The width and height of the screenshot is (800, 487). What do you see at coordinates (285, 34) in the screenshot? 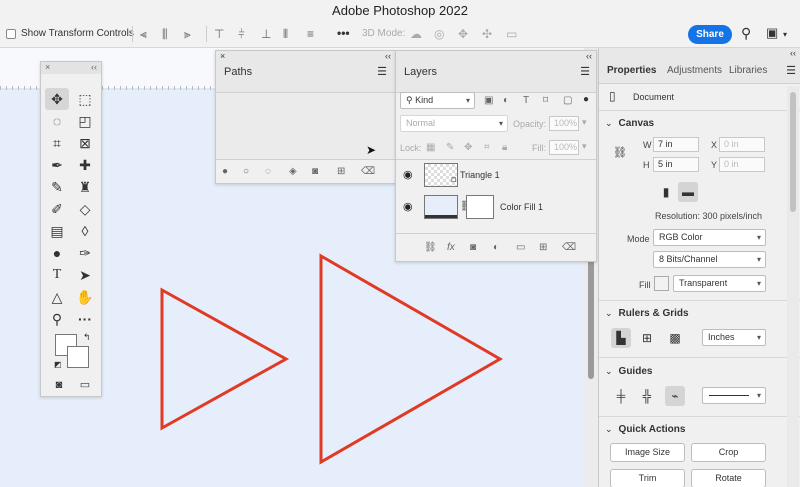
I see `distribute-icon: ⫴` at bounding box center [285, 34].